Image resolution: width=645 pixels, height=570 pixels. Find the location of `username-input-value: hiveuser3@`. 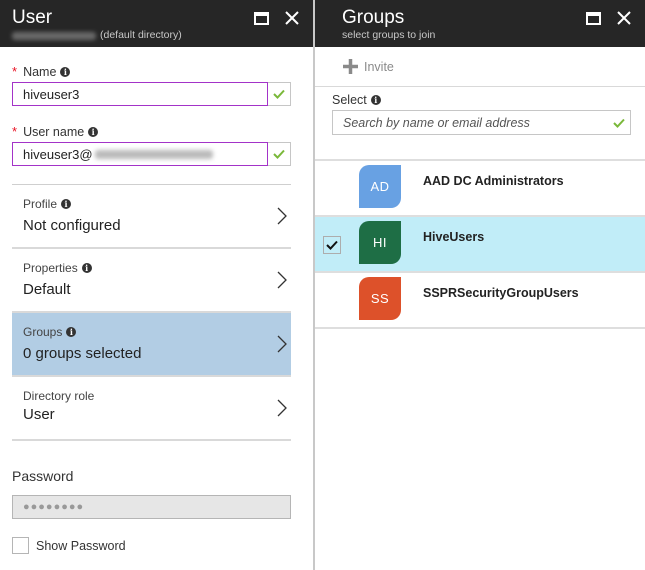

username-input-value: hiveuser3@ is located at coordinates (58, 154).